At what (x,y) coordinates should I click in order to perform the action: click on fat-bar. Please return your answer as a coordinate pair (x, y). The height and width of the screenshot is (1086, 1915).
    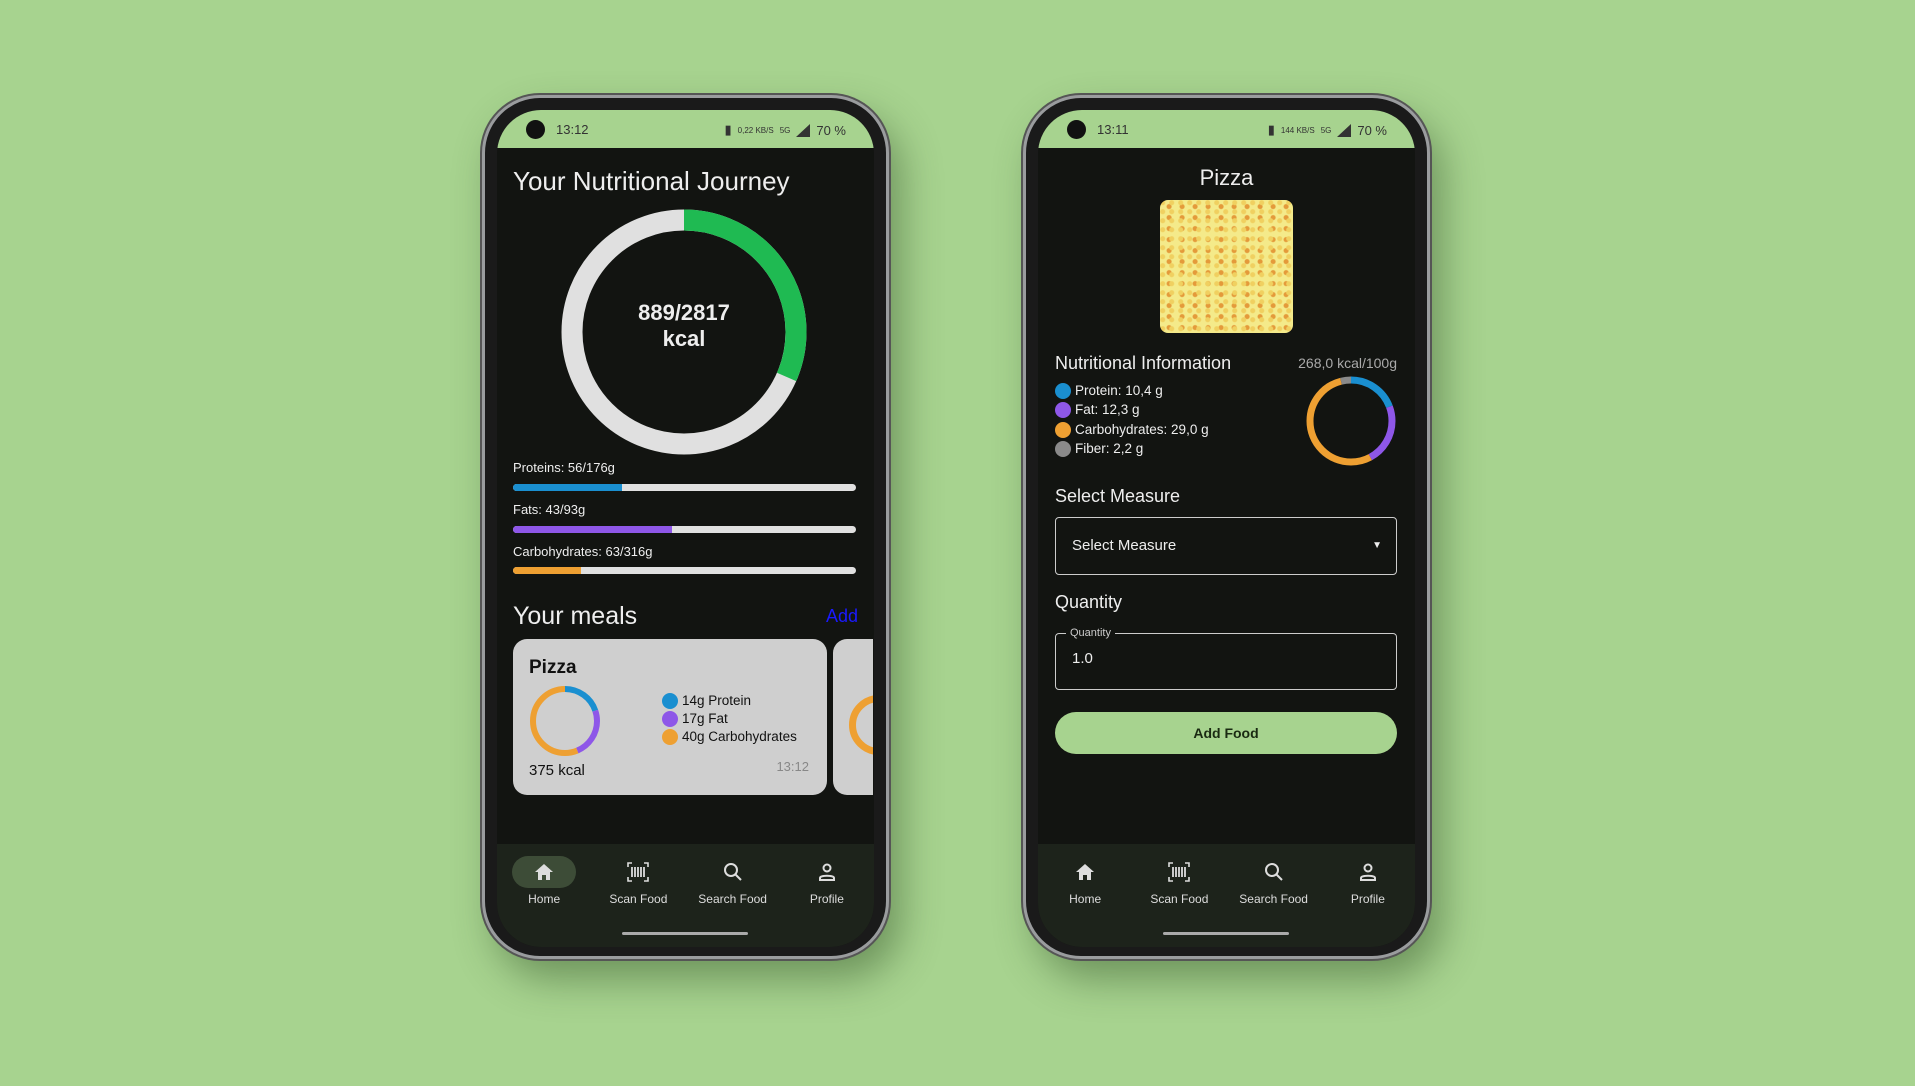
    Looking at the image, I should click on (684, 529).